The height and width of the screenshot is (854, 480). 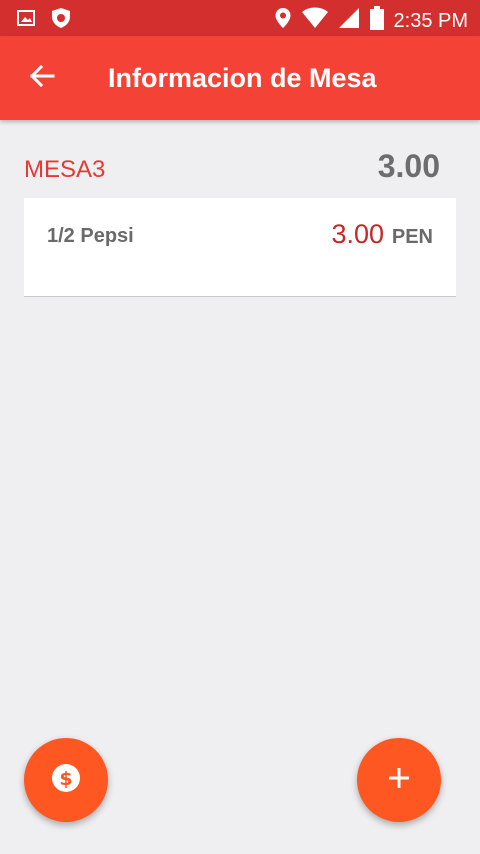 I want to click on wifi-icon, so click(x=314, y=20).